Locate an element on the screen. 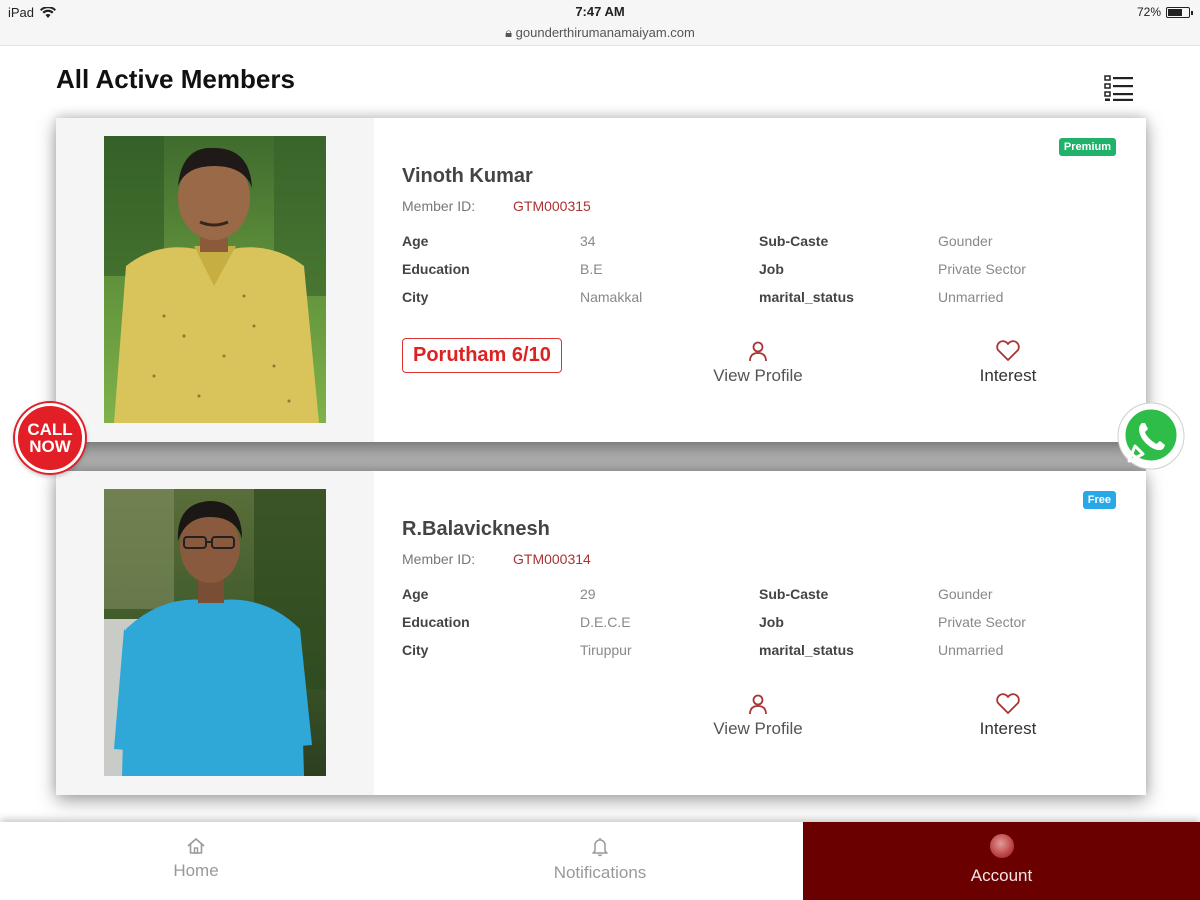 The image size is (1200, 900). whatsapp-icon is located at coordinates (1151, 437).